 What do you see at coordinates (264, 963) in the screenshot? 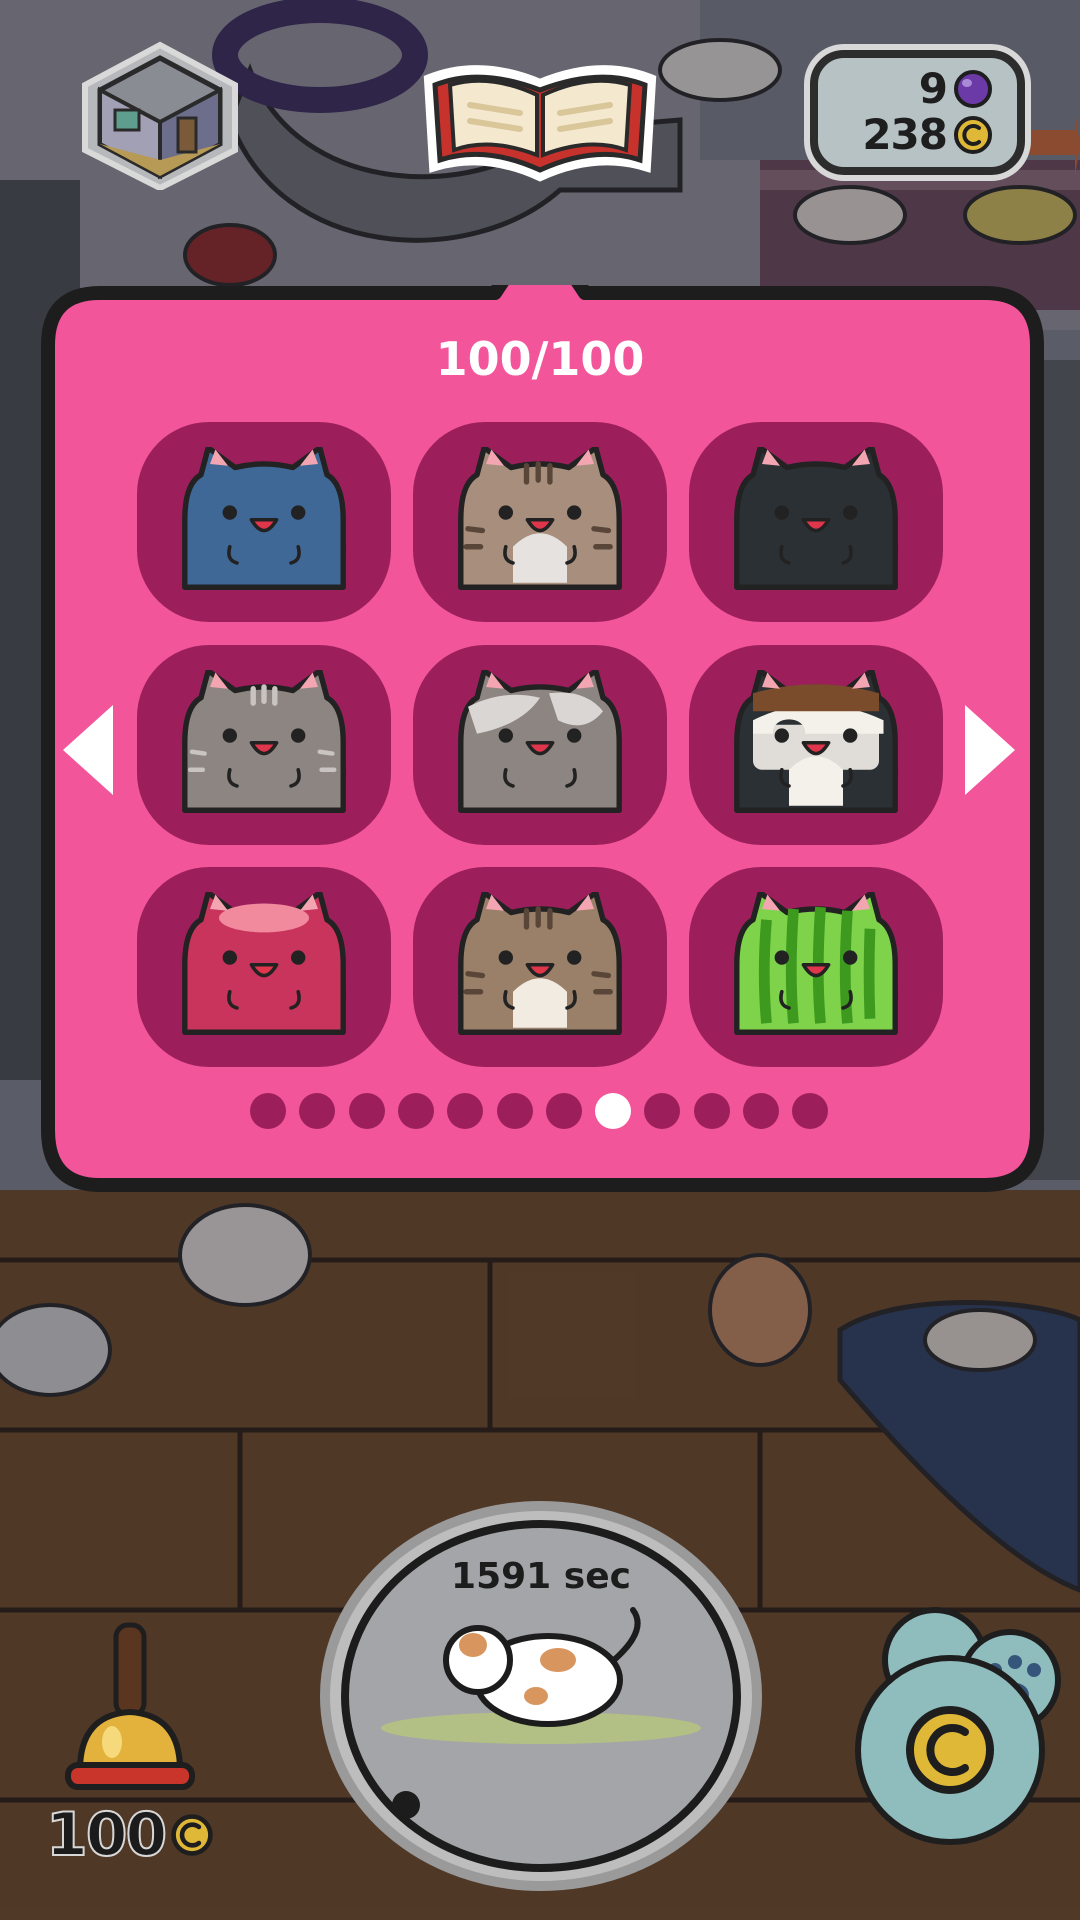
I see `red-jelly-cat-icon` at bounding box center [264, 963].